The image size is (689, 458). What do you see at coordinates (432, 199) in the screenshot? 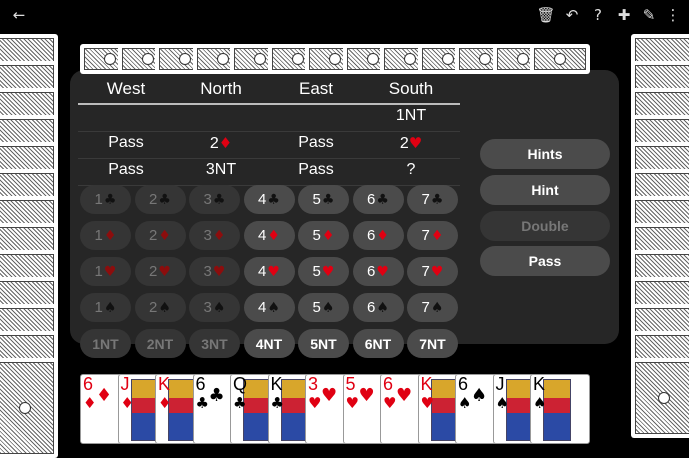
I see `bid-button: 7 ♣` at bounding box center [432, 199].